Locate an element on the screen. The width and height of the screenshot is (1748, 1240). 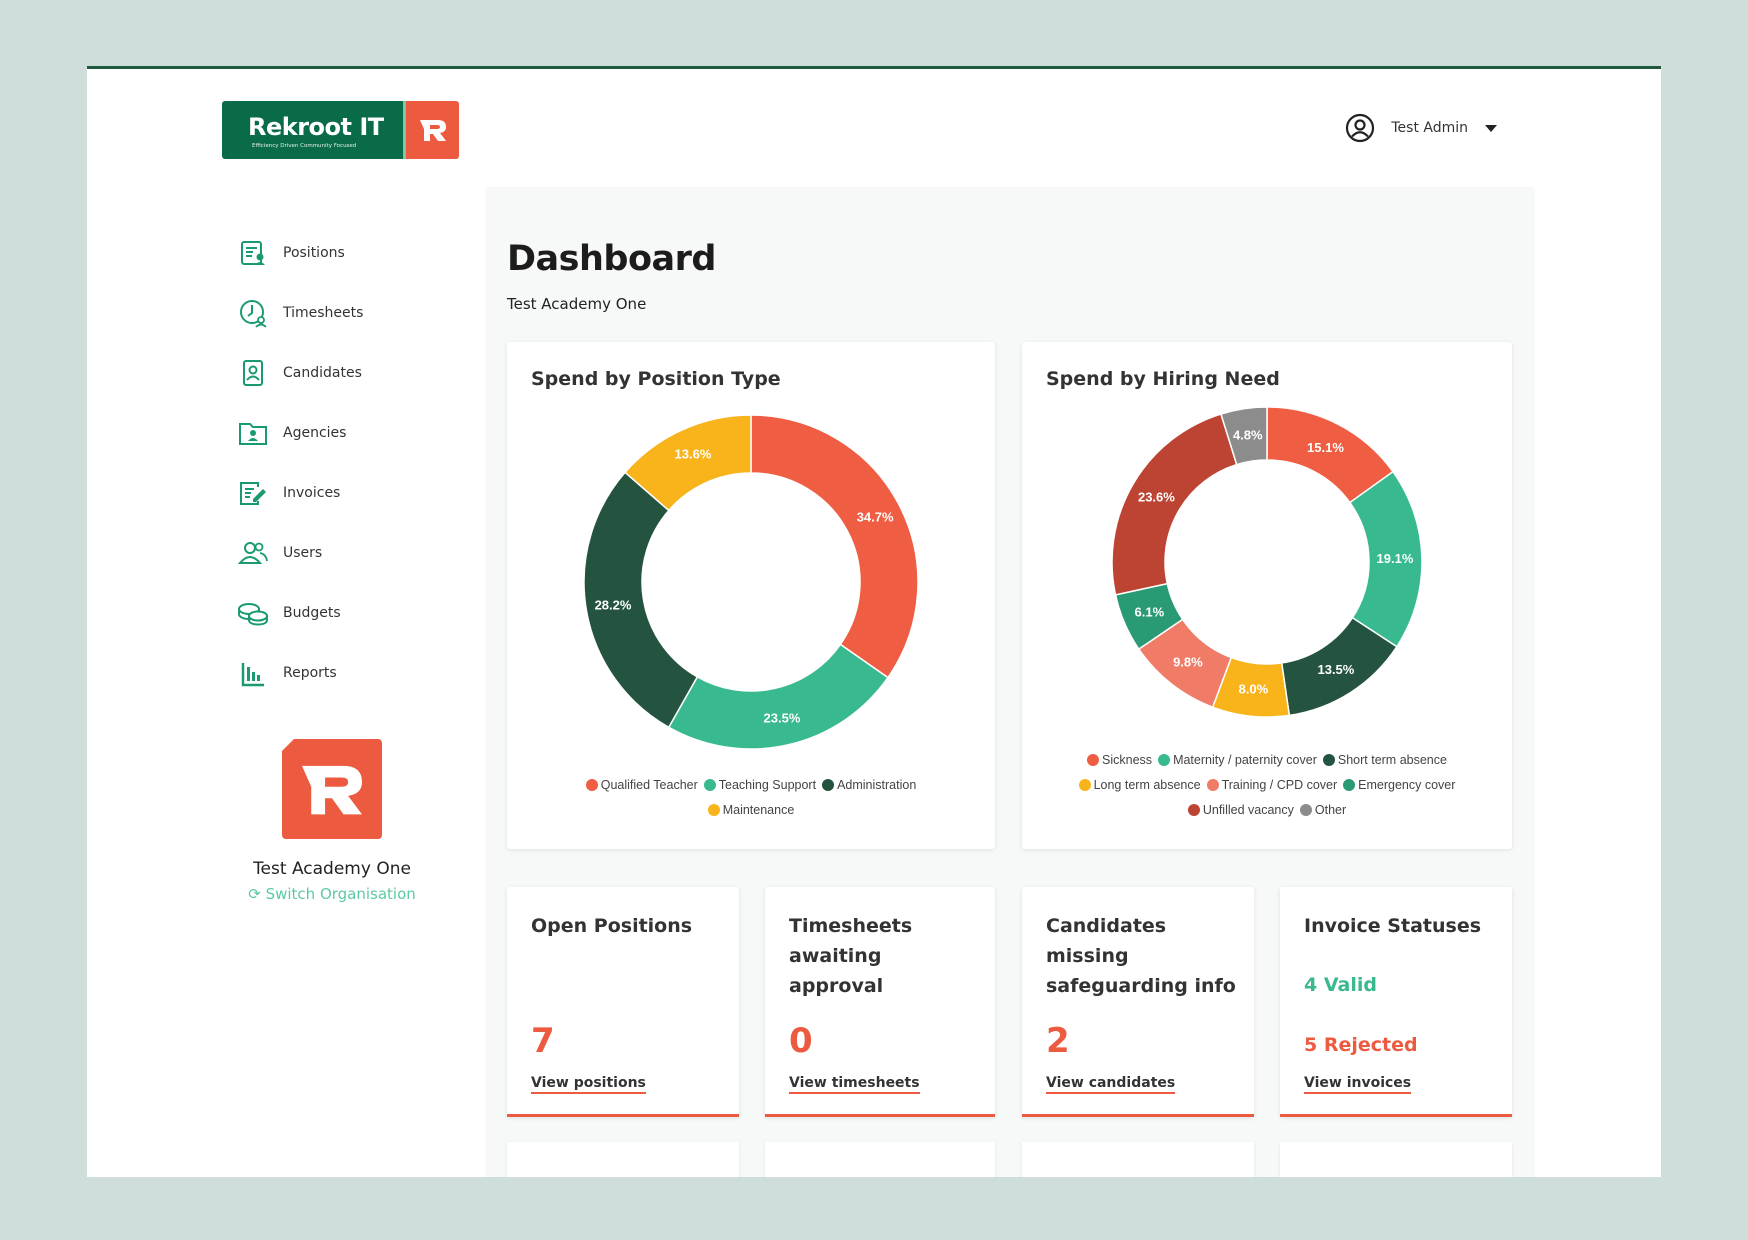
legend-item-training-cpd-cover: Training / CPD cover is located at coordinates (1272, 785).